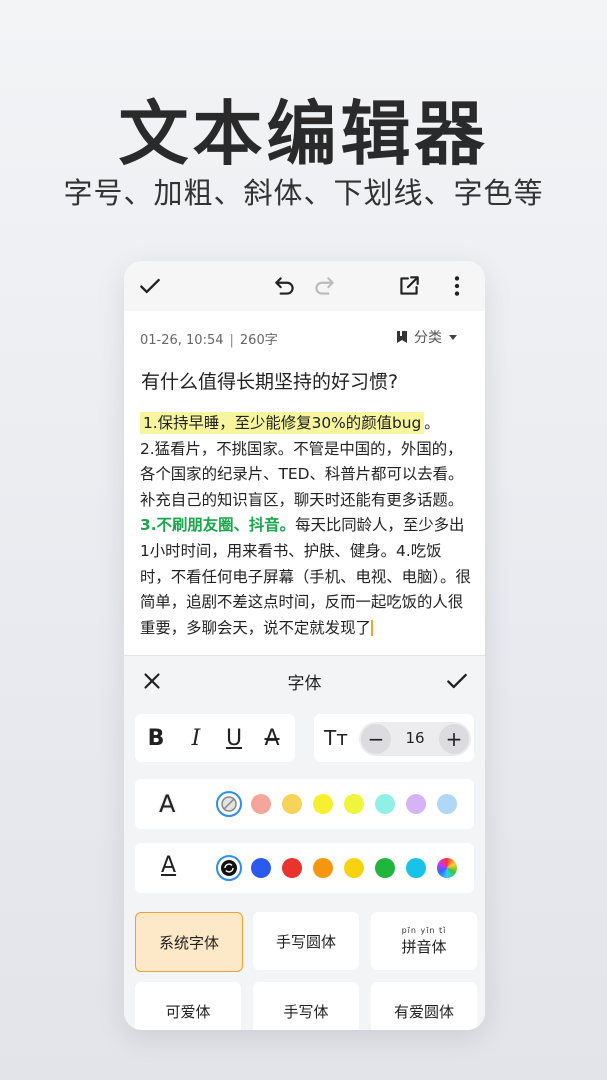 The height and width of the screenshot is (1080, 607). What do you see at coordinates (303, 134) in the screenshot?
I see `hero-title: 文本编辑器` at bounding box center [303, 134].